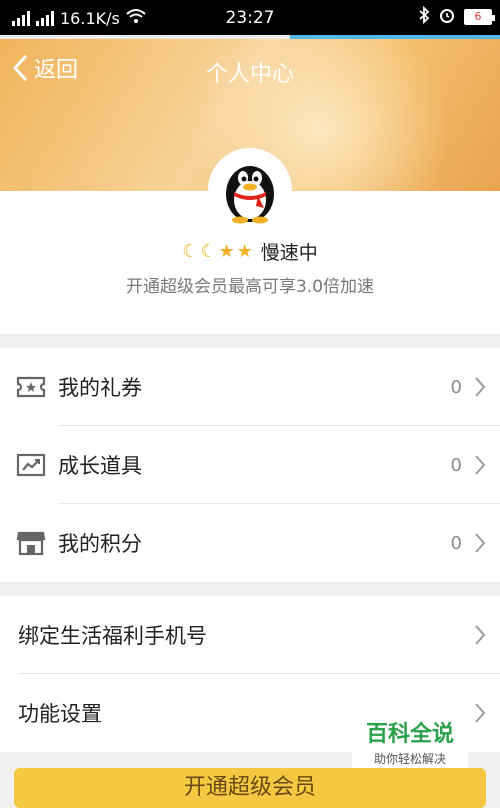 This screenshot has width=500, height=808. I want to click on watermark-subtitle: 助你轻松解决, so click(409, 759).